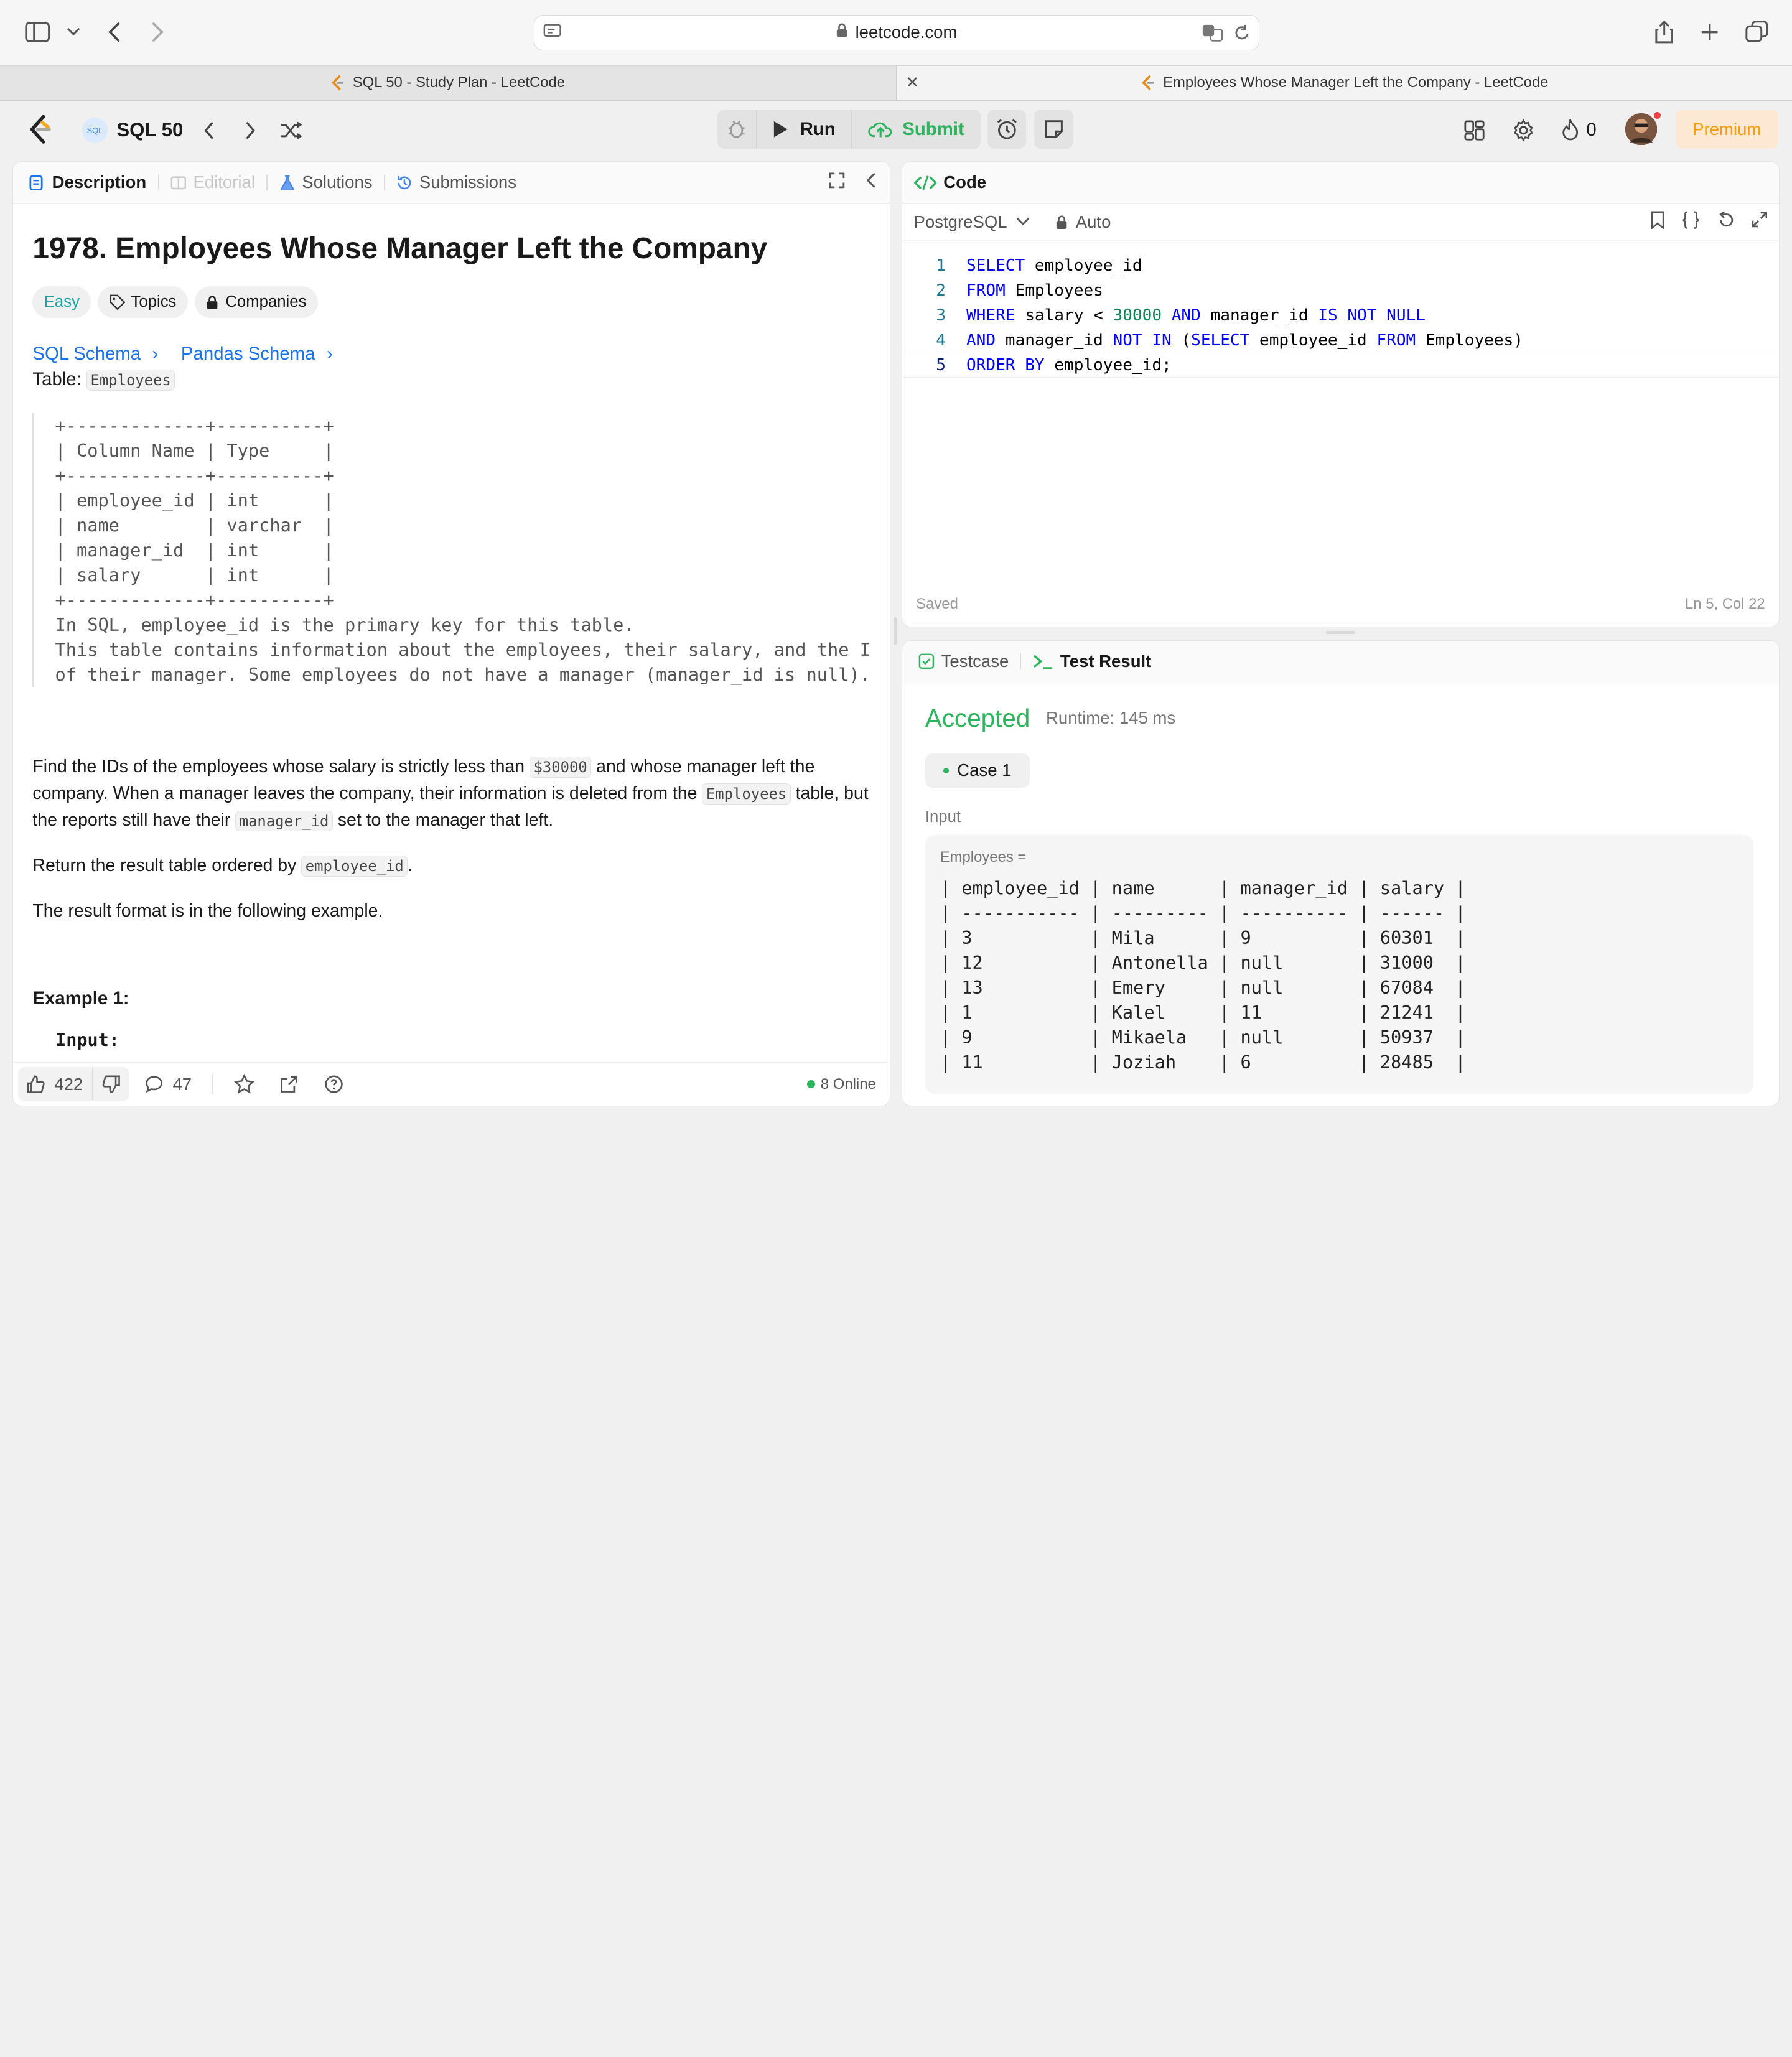 Image resolution: width=1792 pixels, height=2057 pixels. I want to click on shuffle-icon, so click(291, 130).